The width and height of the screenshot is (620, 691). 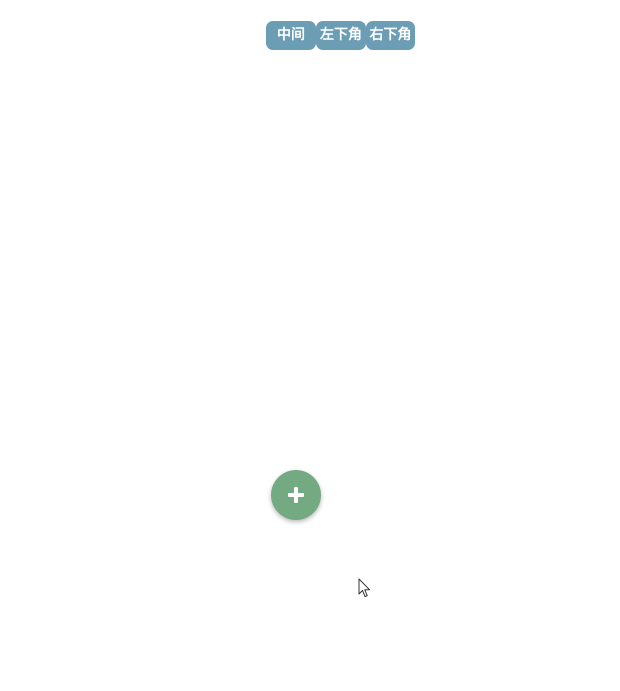 I want to click on position-button-group: 中间 左下角 右下角, so click(x=340, y=35).